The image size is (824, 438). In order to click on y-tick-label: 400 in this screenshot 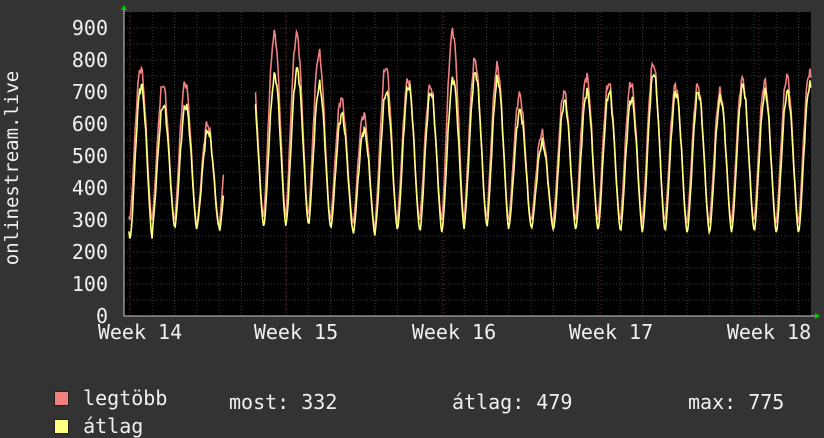, I will do `click(90, 188)`.